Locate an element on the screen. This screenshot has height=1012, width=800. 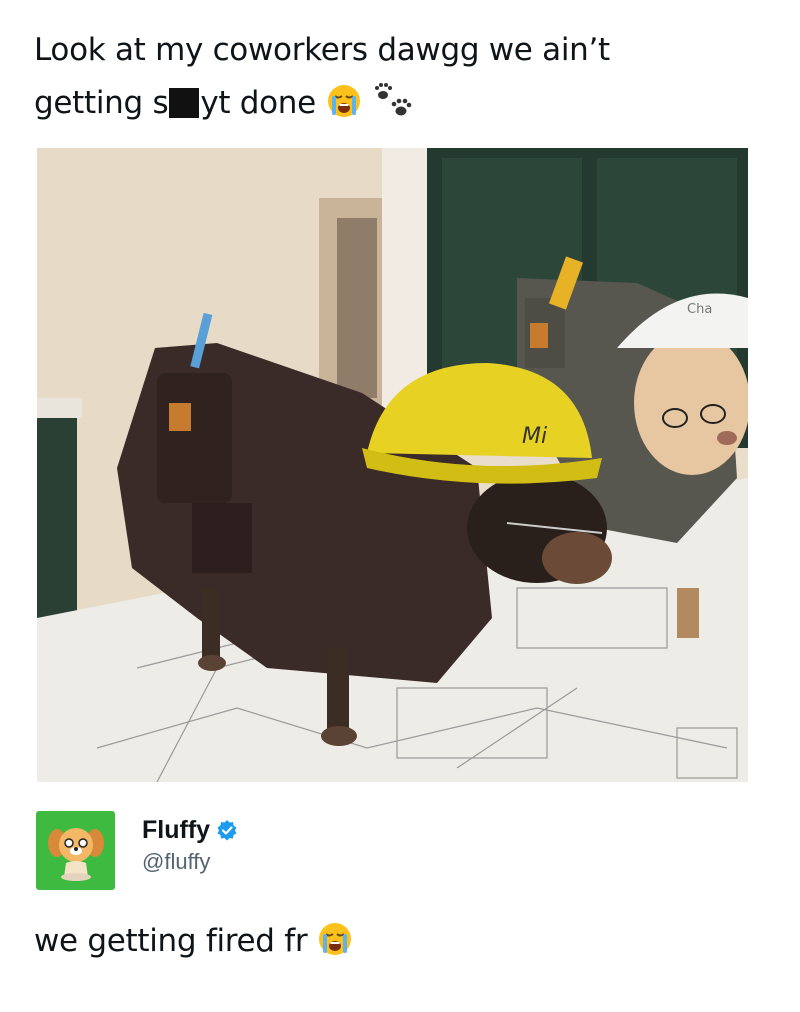
reply-text-content: we getting fired fr is located at coordinates (171, 941).